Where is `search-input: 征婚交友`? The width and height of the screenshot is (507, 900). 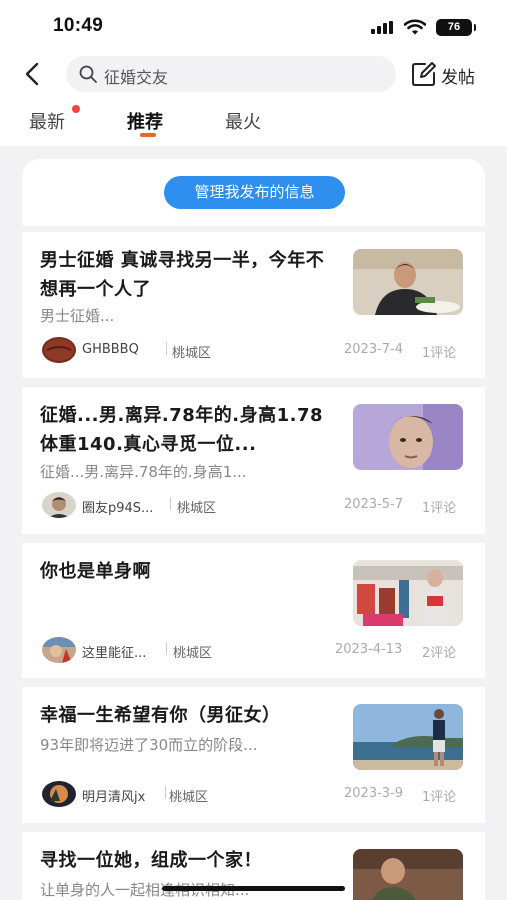 search-input: 征婚交友 is located at coordinates (231, 74).